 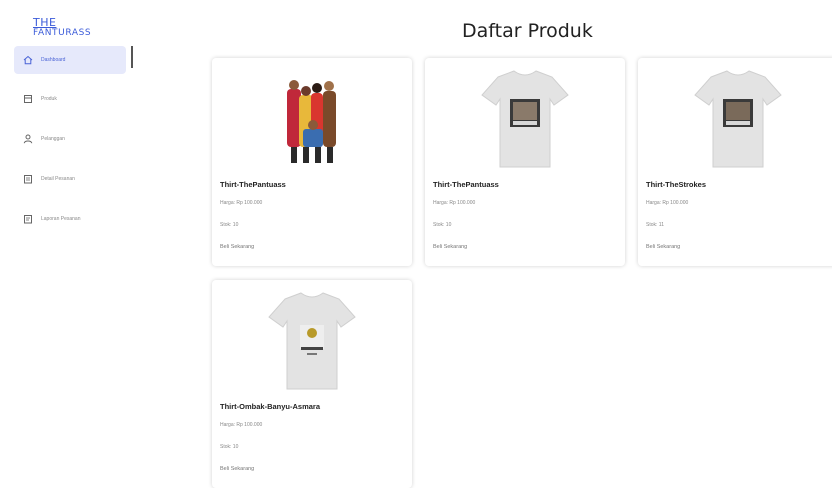 What do you see at coordinates (70, 139) in the screenshot?
I see `sidebar-item-pelanggan: Pelanggan` at bounding box center [70, 139].